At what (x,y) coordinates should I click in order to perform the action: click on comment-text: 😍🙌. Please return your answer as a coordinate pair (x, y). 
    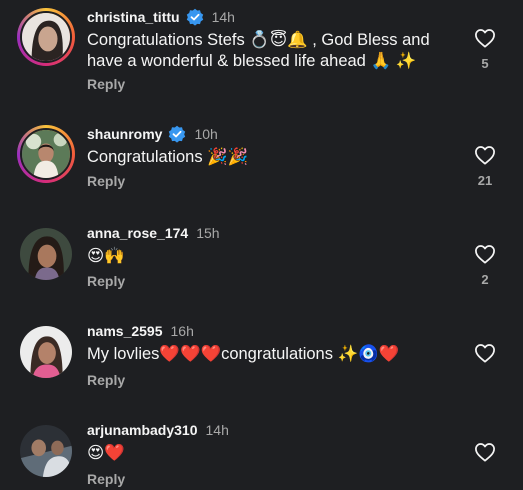
    Looking at the image, I should click on (272, 256).